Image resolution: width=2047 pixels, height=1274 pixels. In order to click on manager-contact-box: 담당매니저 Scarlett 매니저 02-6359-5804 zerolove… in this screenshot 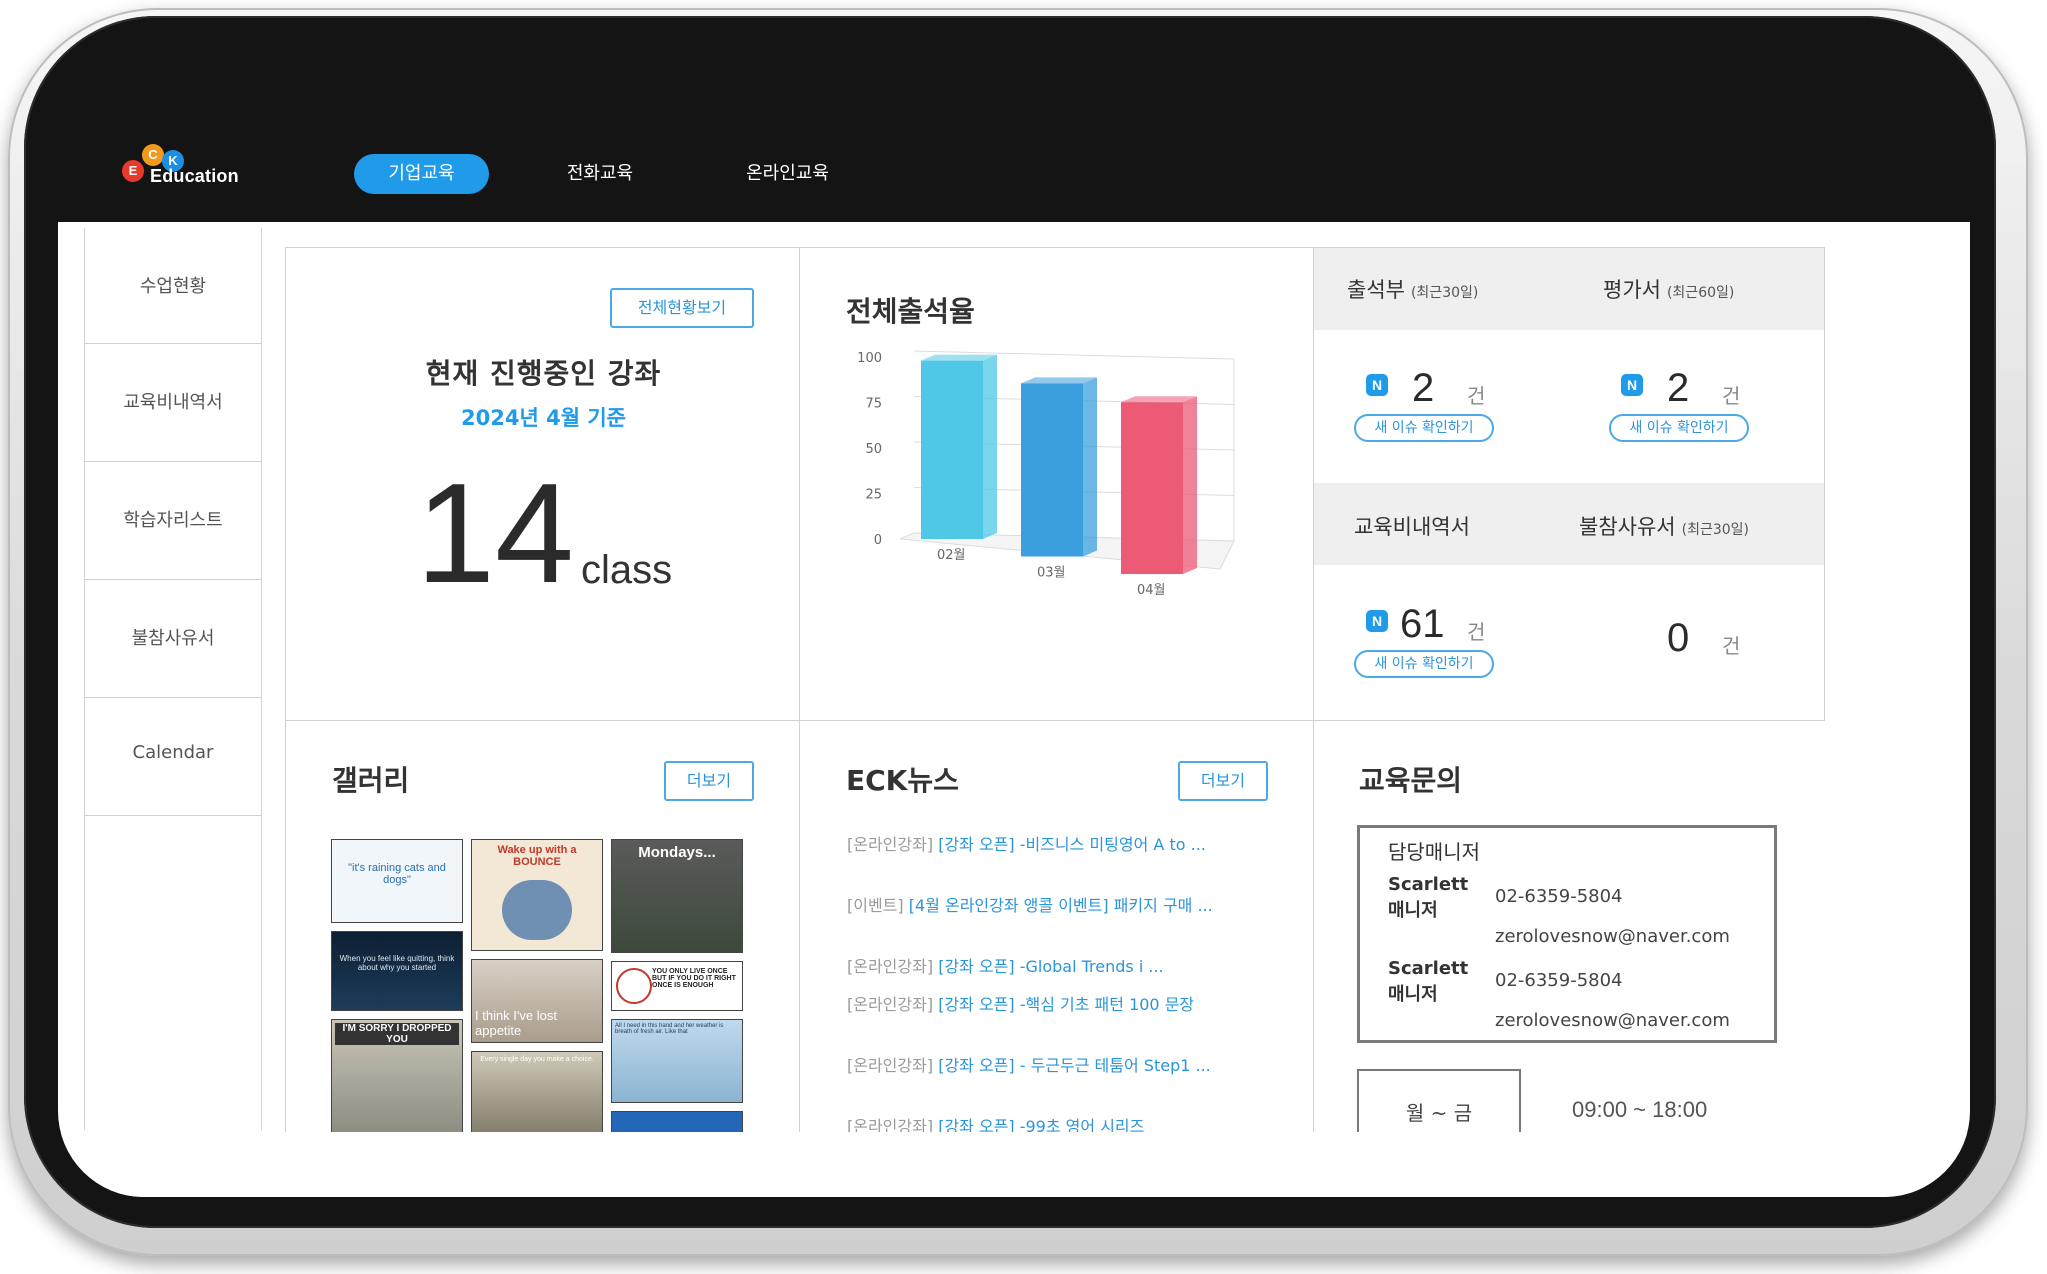, I will do `click(1567, 934)`.